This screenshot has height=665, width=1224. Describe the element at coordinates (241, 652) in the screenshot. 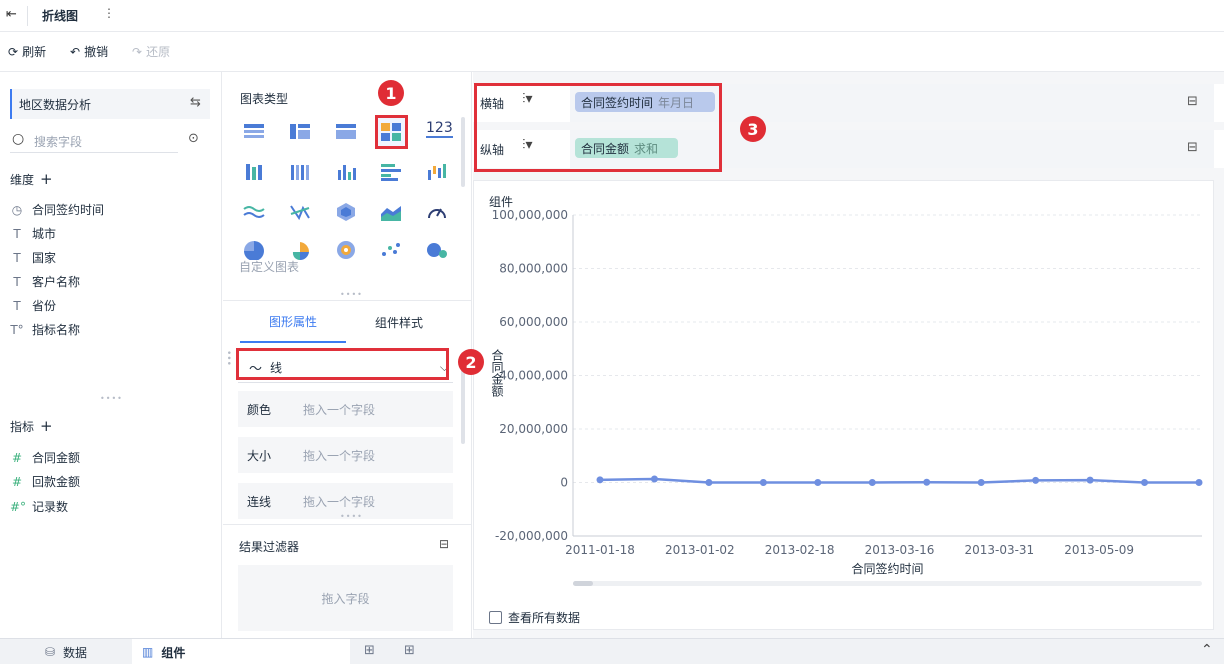

I see `tab-widget: ▥ 组件` at that location.